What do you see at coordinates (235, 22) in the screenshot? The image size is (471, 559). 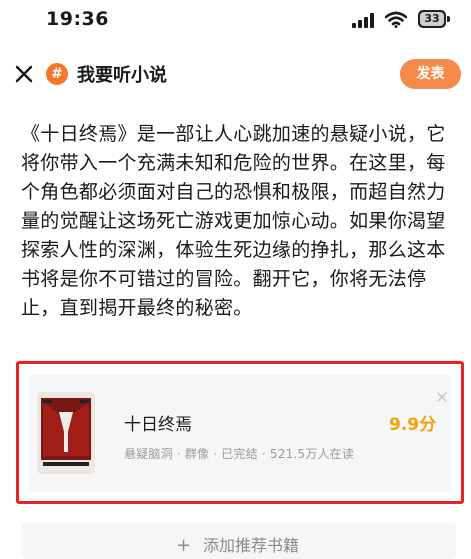 I see `status-bar: 19:36 33` at bounding box center [235, 22].